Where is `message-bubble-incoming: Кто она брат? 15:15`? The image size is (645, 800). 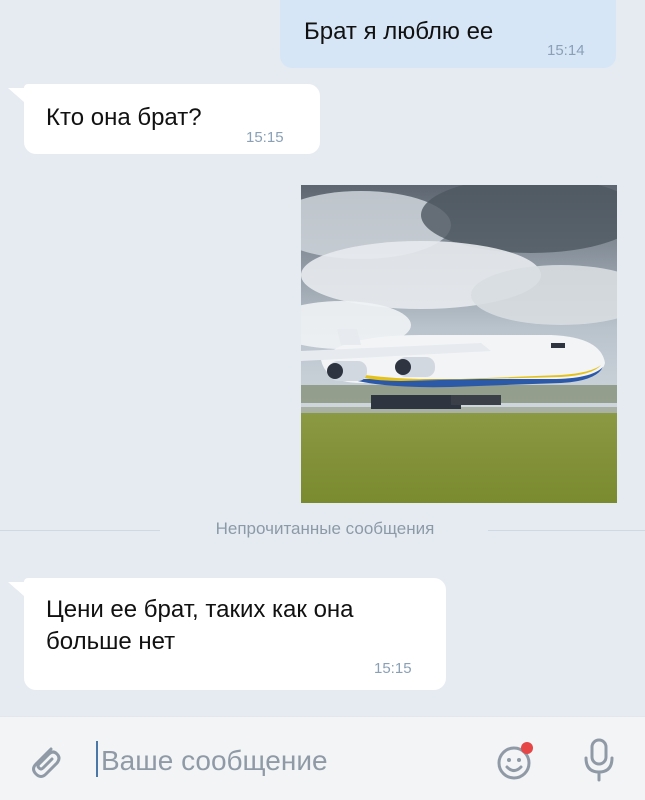
message-bubble-incoming: Кто она брат? 15:15 is located at coordinates (172, 119).